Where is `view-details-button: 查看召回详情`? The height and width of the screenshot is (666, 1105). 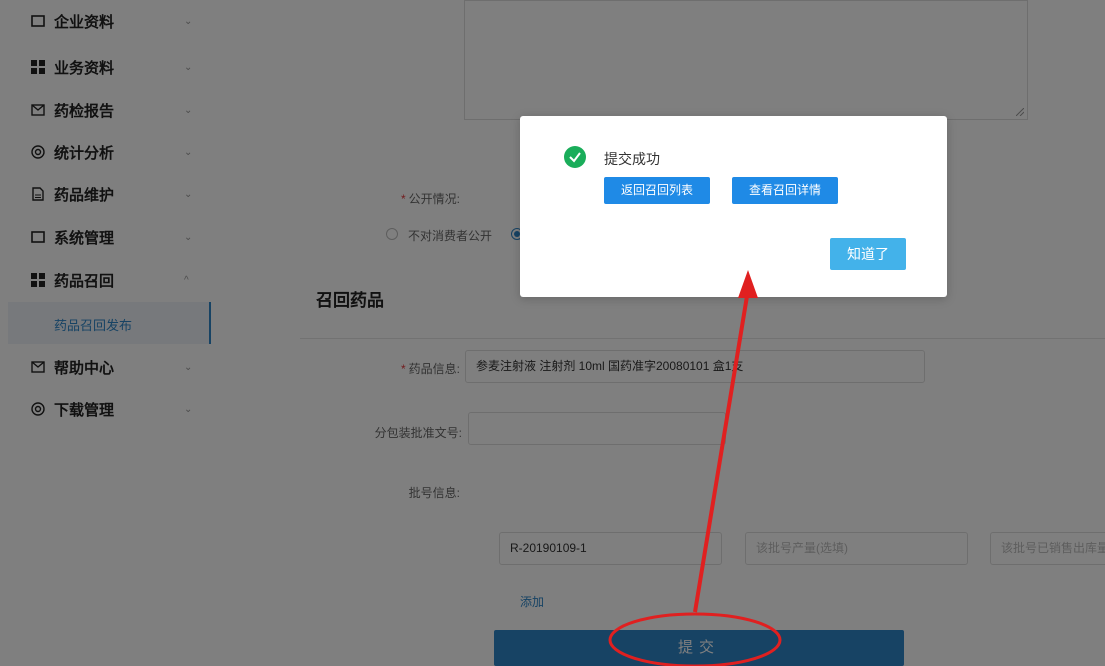 view-details-button: 查看召回详情 is located at coordinates (785, 190).